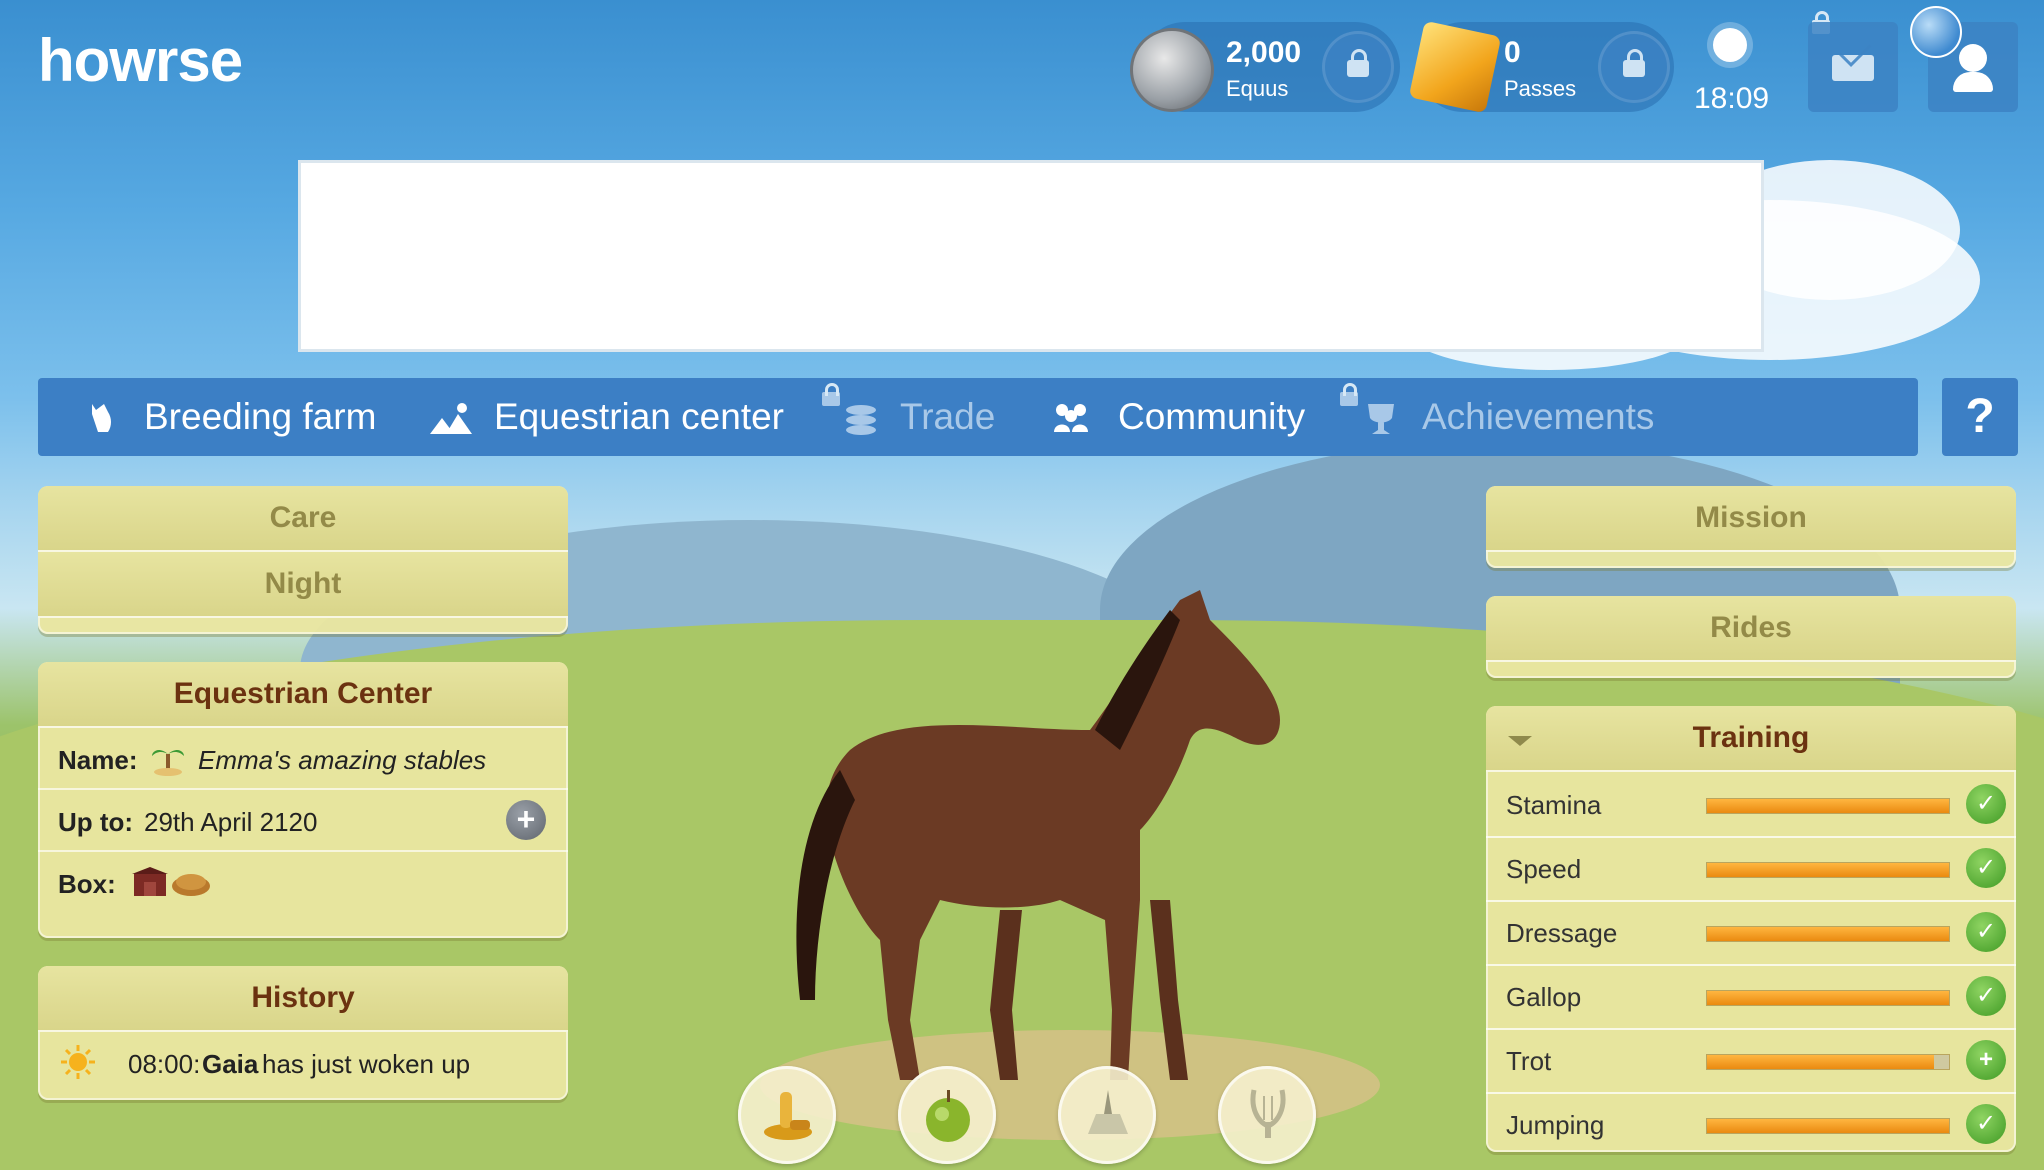  What do you see at coordinates (1540, 88) in the screenshot?
I see `passes-label: Passes` at bounding box center [1540, 88].